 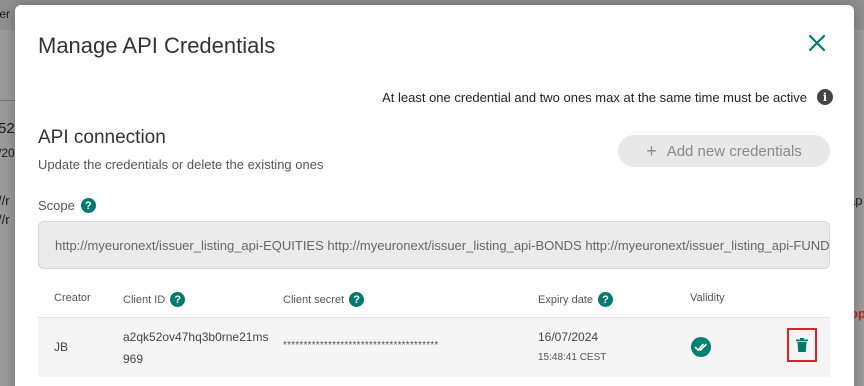 What do you see at coordinates (734, 151) in the screenshot?
I see `add-button-label: Add new credentials` at bounding box center [734, 151].